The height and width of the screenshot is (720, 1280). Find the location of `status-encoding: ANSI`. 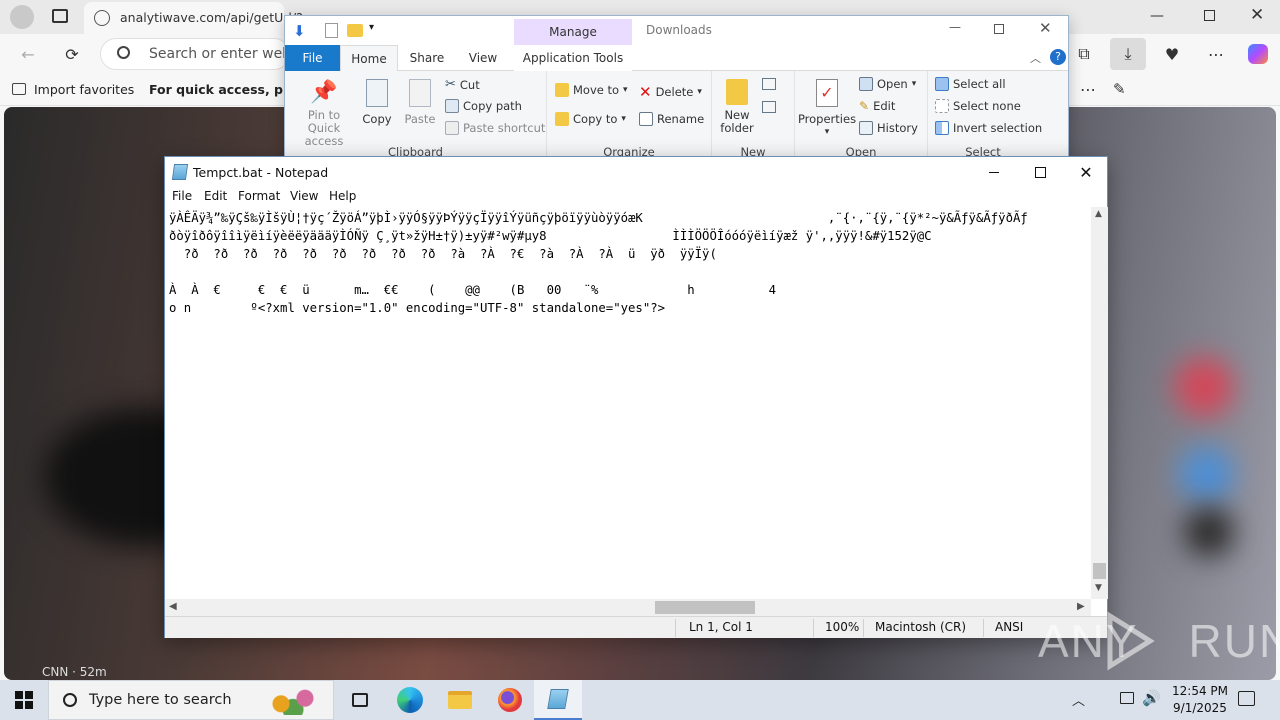

status-encoding: ANSI is located at coordinates (1009, 627).